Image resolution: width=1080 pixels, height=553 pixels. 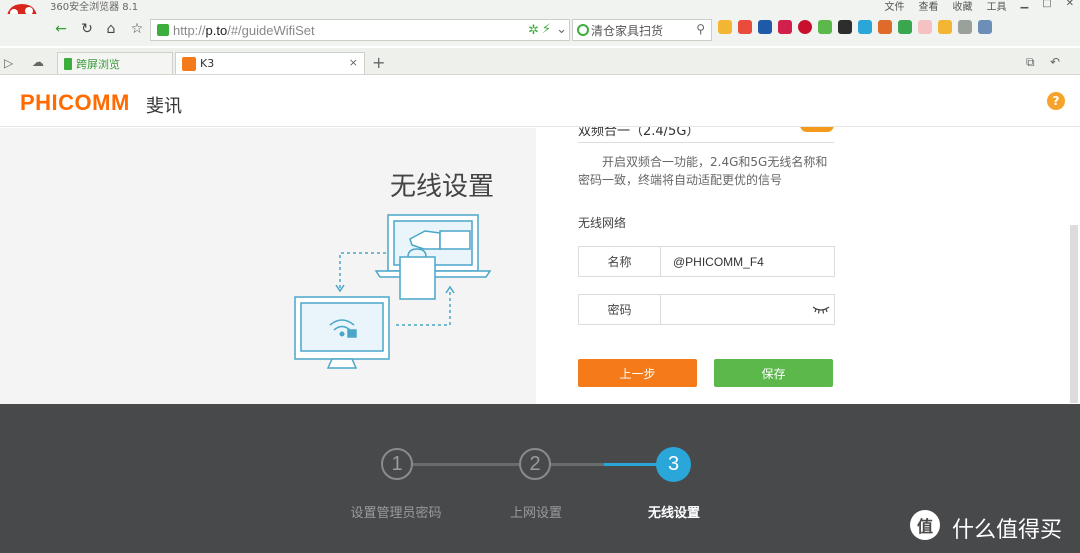 What do you see at coordinates (442, 187) in the screenshot?
I see `page-title: 无线设置` at bounding box center [442, 187].